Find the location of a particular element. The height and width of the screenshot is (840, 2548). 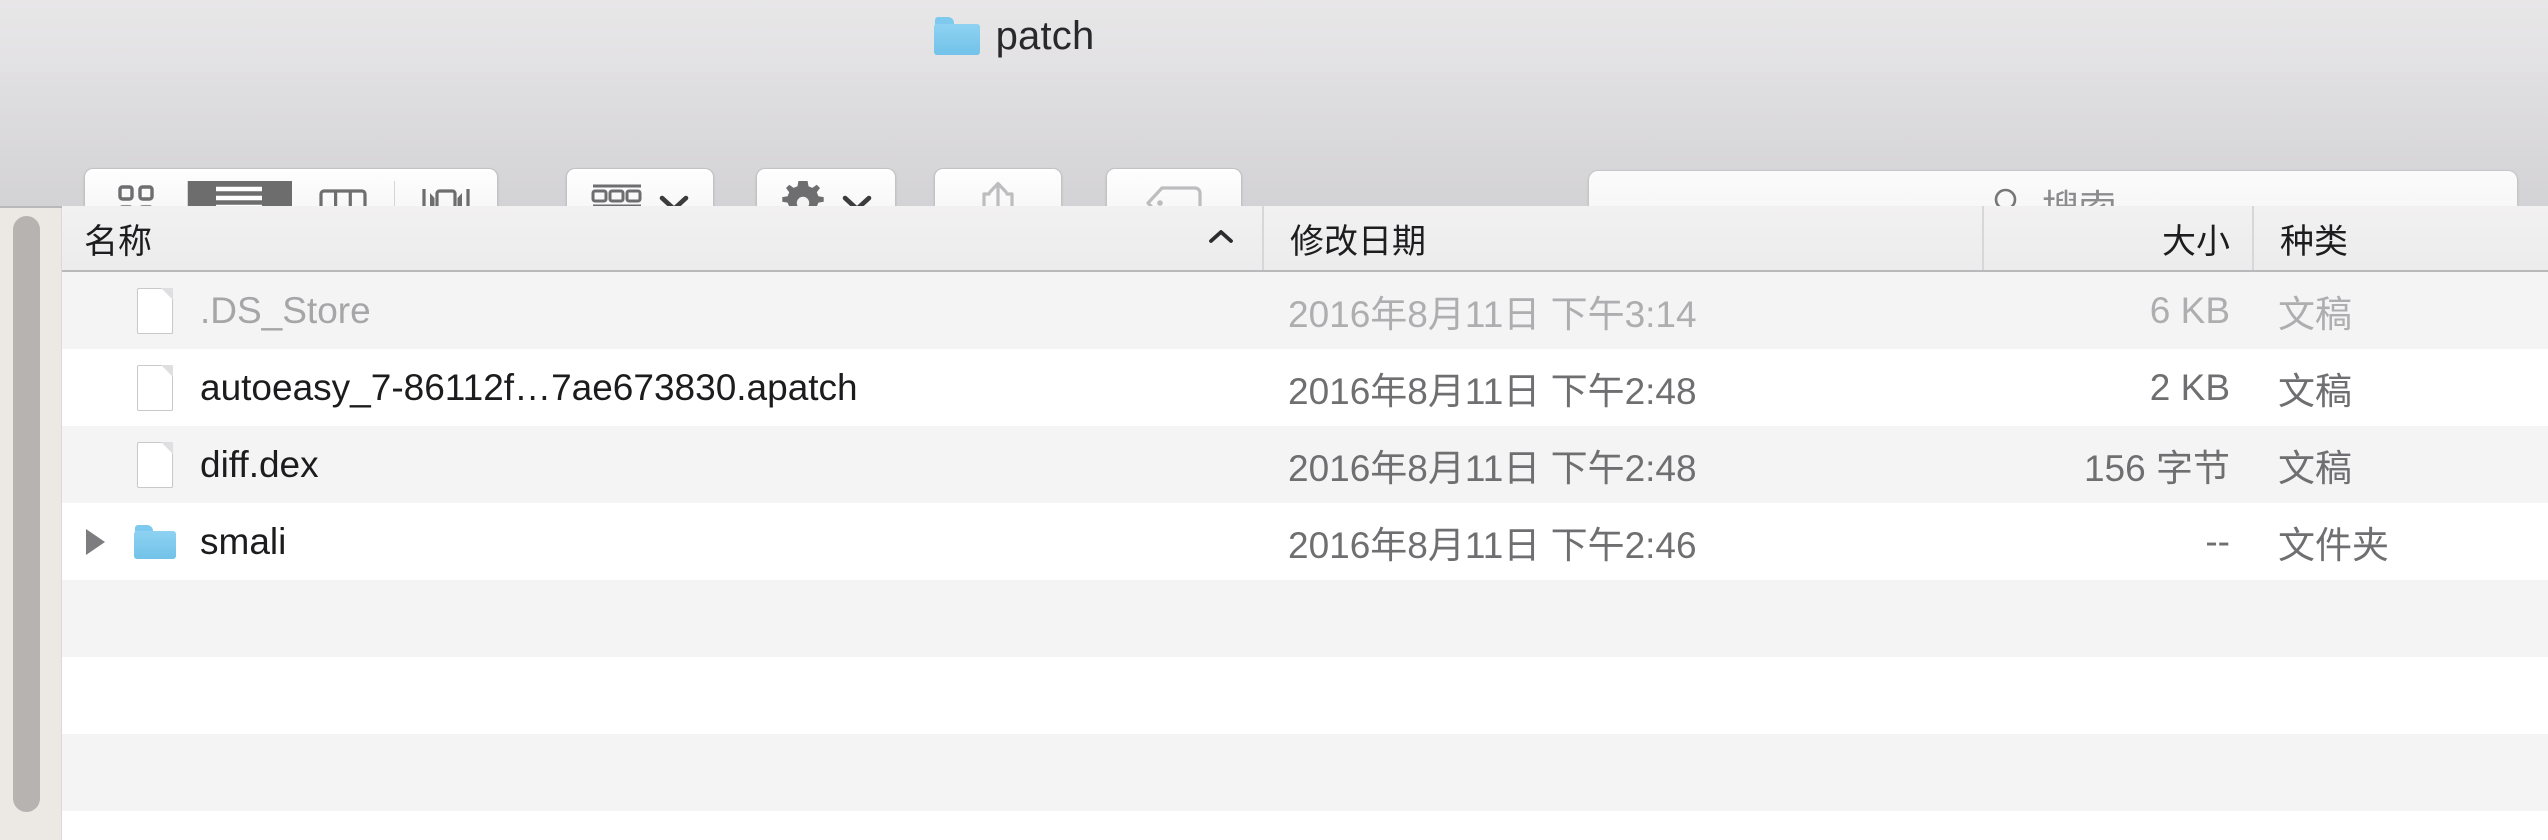

file-name-cell: diff.dex is located at coordinates (662, 464).